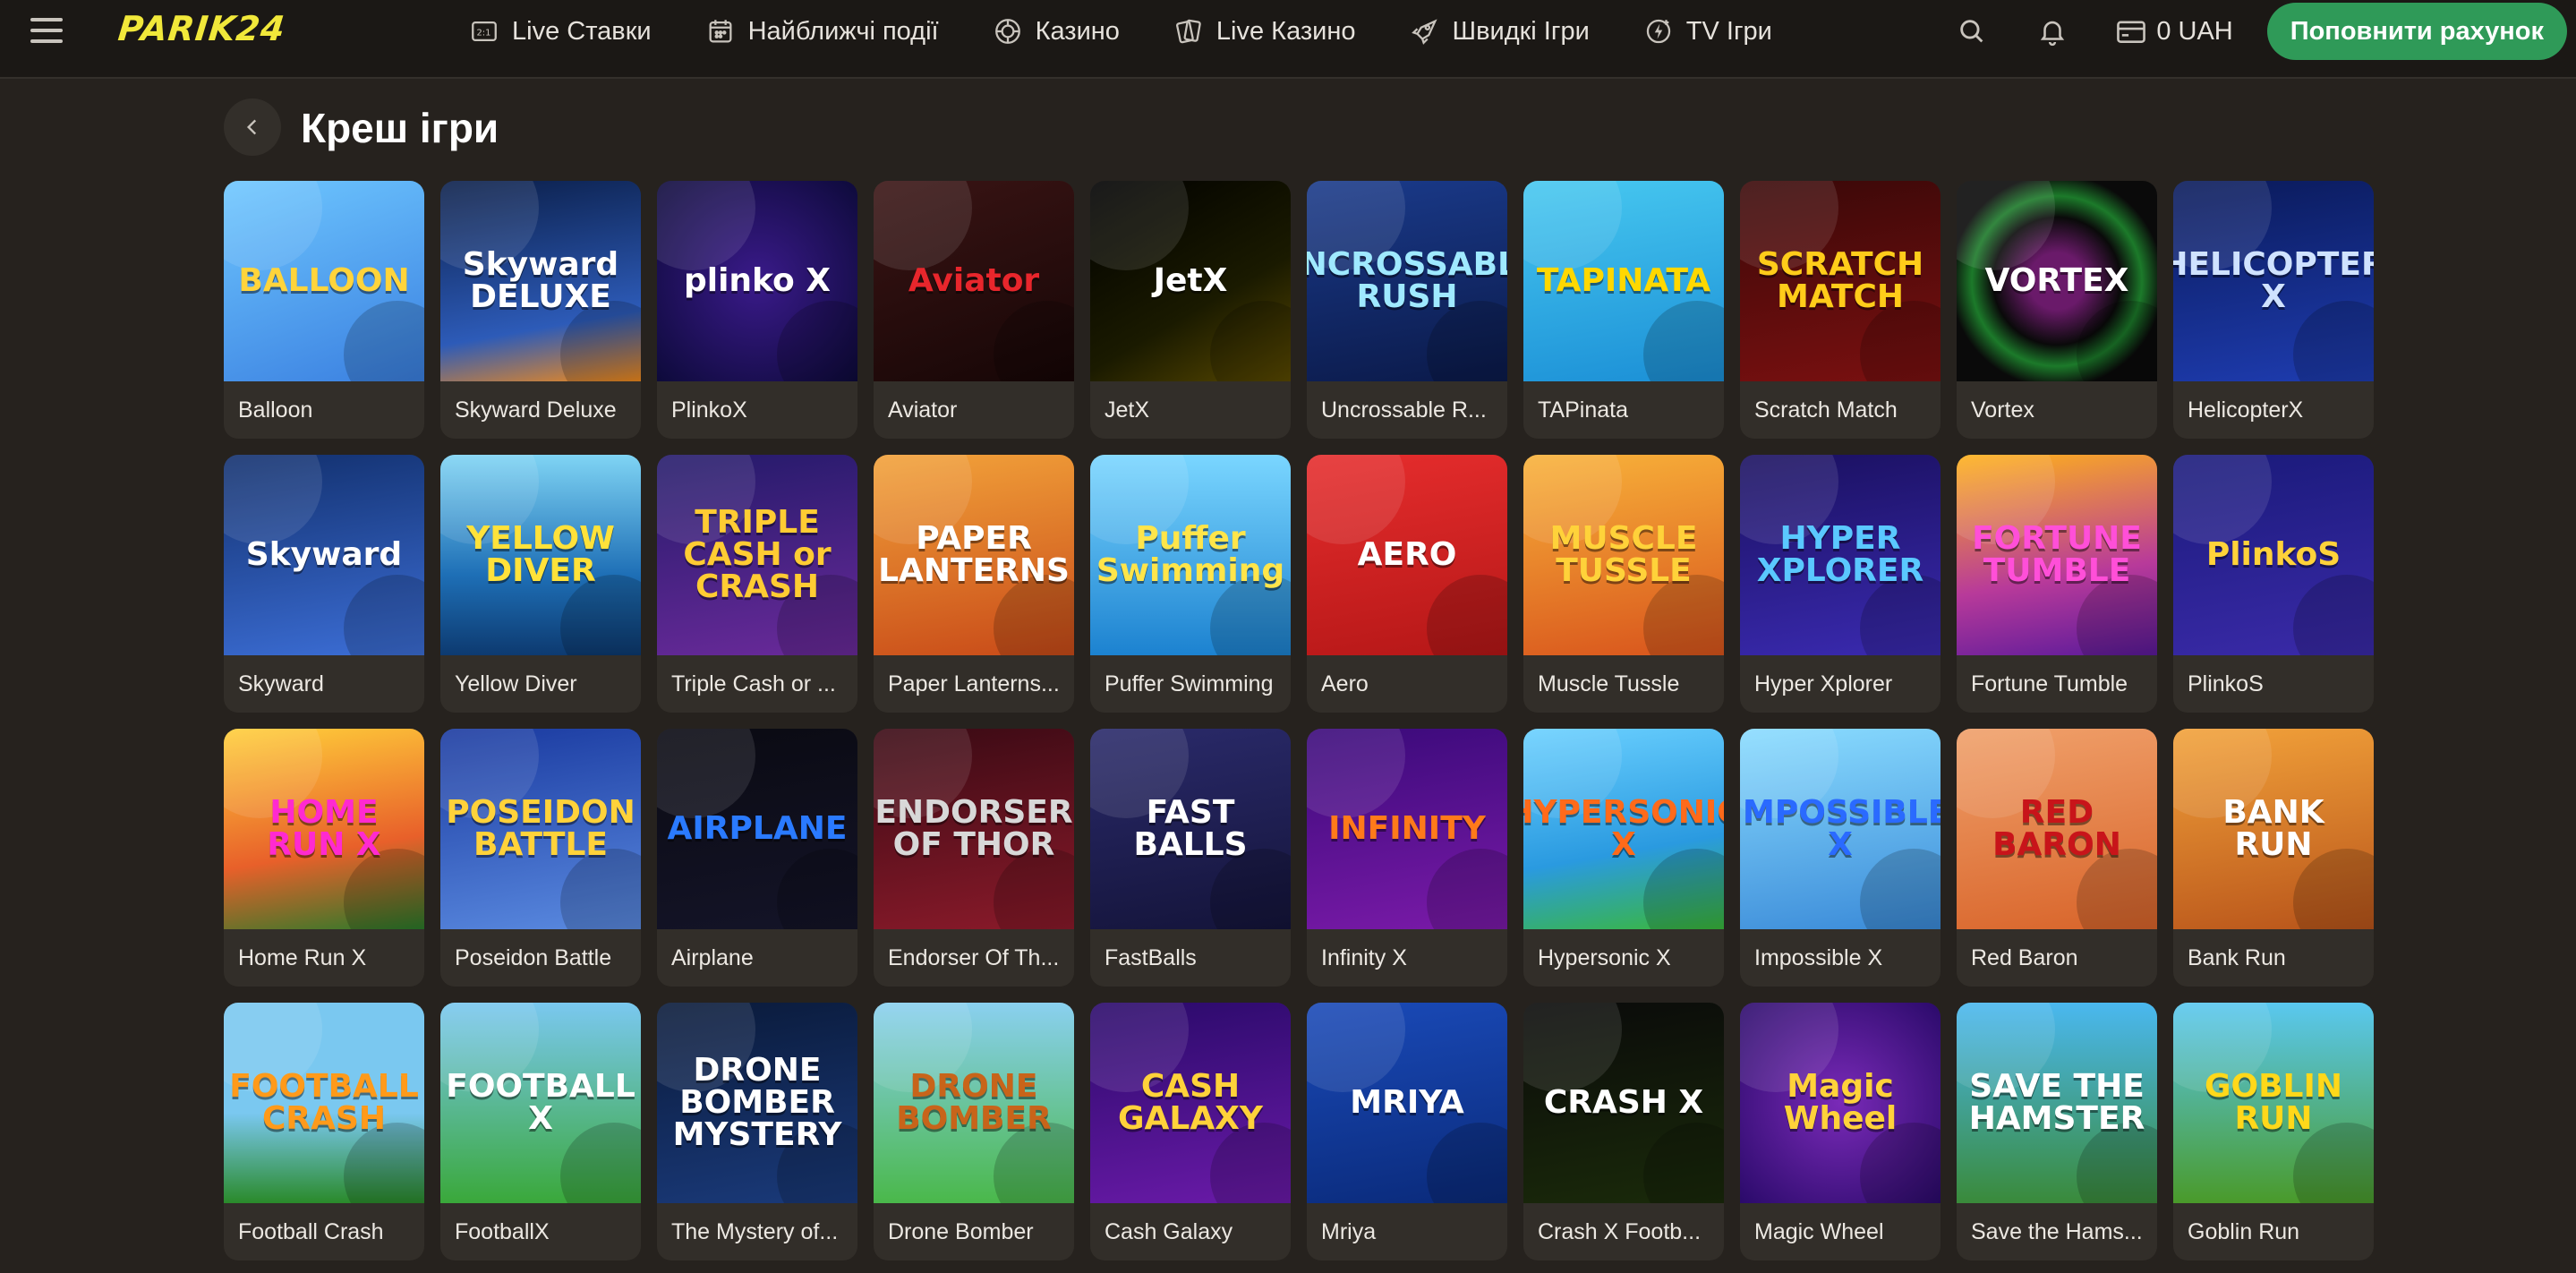 The image size is (2576, 1273). I want to click on nav-tv-games: TV Ігри, so click(1707, 31).